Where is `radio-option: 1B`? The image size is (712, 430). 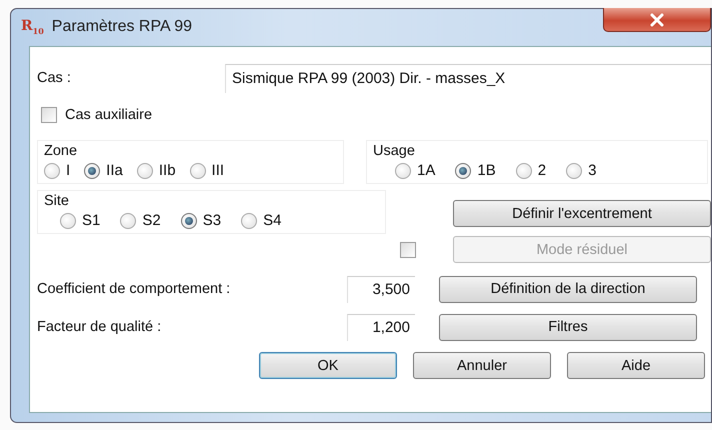
radio-option: 1B is located at coordinates (475, 170).